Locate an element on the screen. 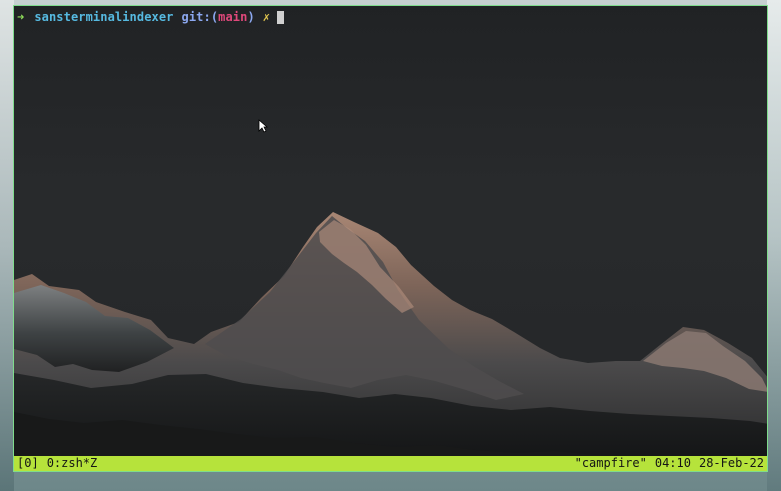  current-directory: sansterminalindexer is located at coordinates (104, 17).